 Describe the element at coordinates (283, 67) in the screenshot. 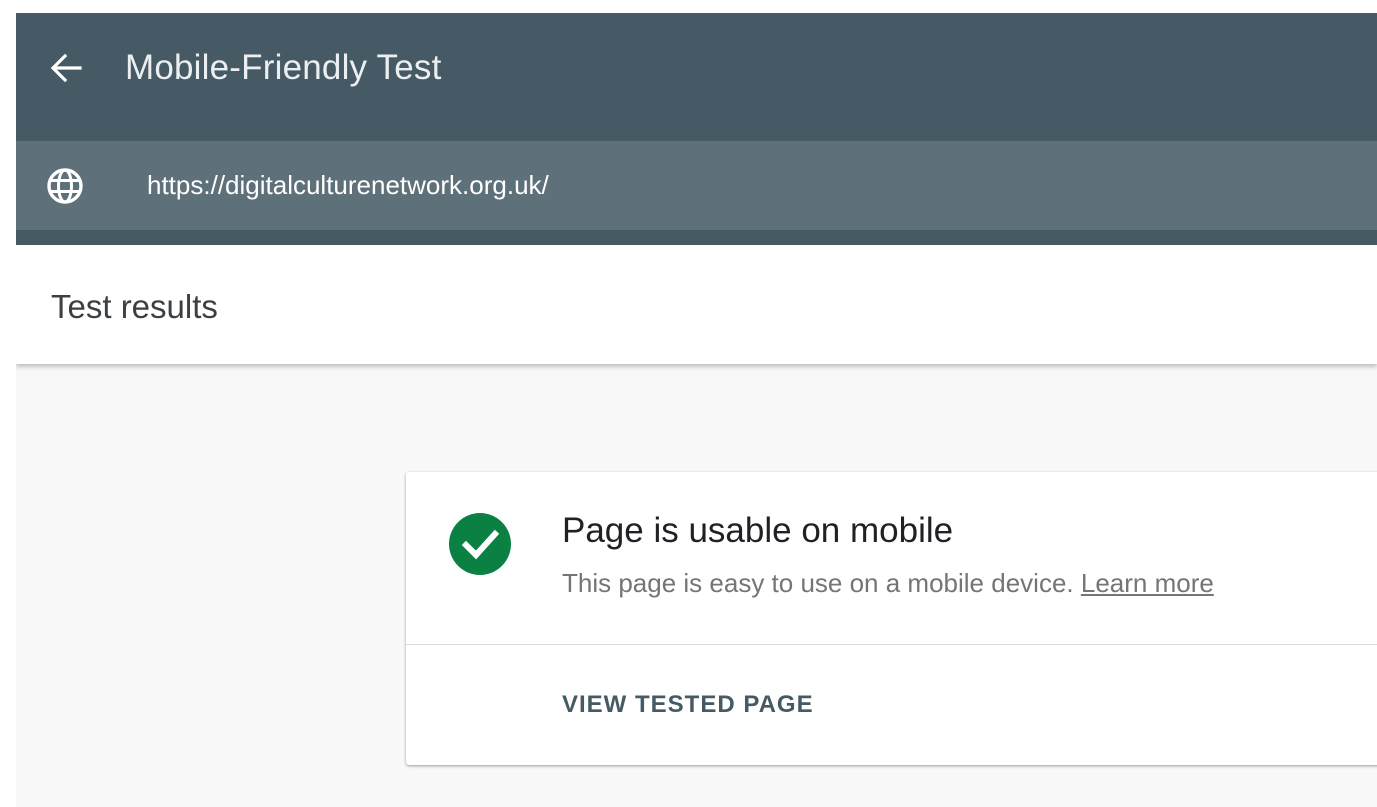

I see `app-title: Mobile-Friendly Test` at that location.